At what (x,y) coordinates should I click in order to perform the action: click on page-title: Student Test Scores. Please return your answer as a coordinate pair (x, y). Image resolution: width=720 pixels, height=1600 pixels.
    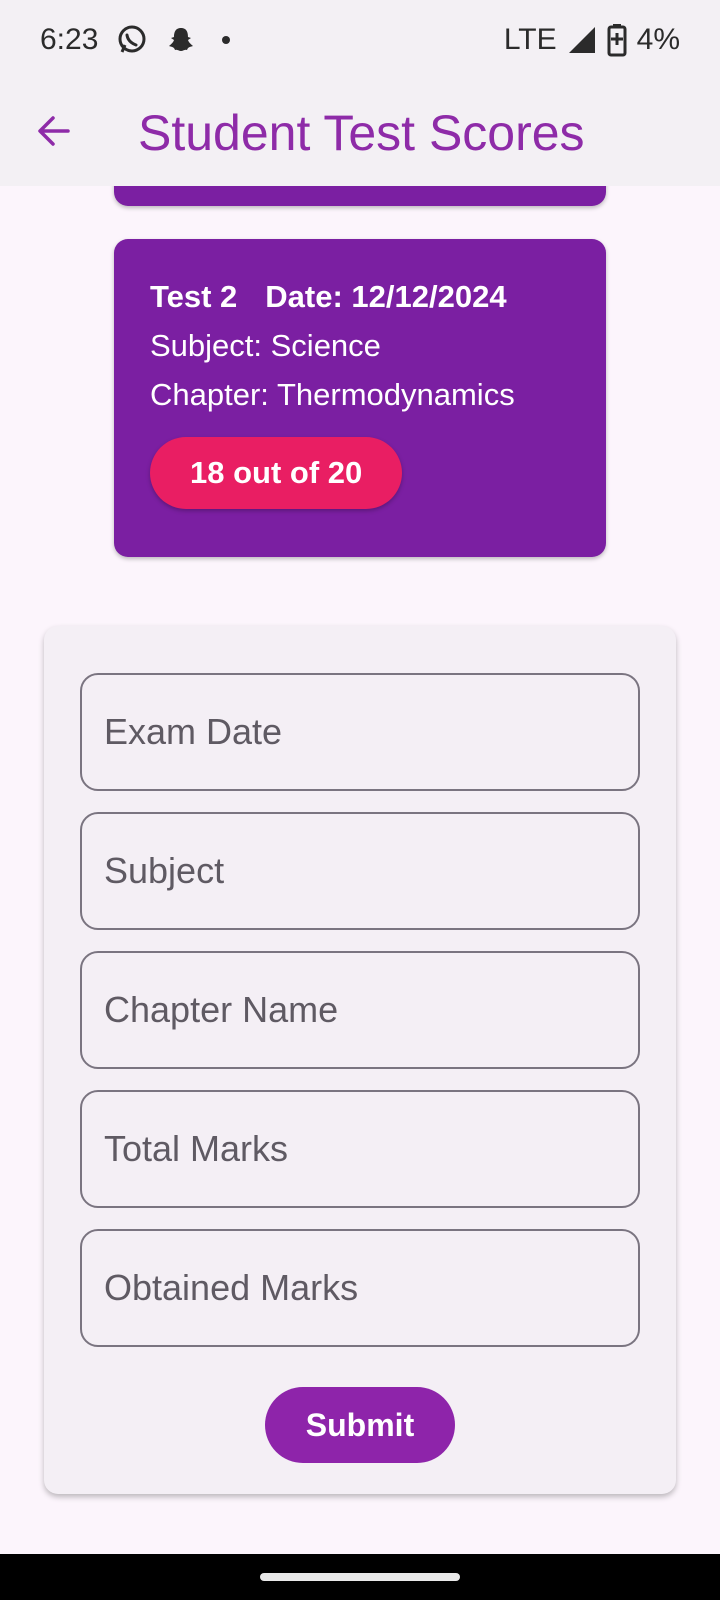
    Looking at the image, I should click on (361, 133).